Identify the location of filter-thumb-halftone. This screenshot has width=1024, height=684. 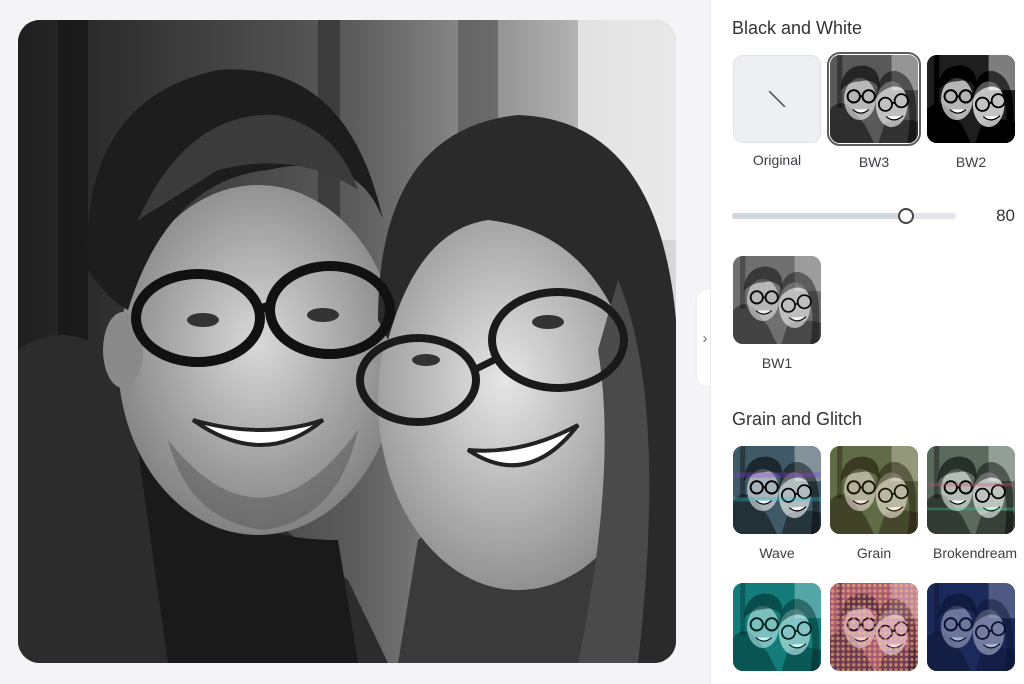
(874, 627).